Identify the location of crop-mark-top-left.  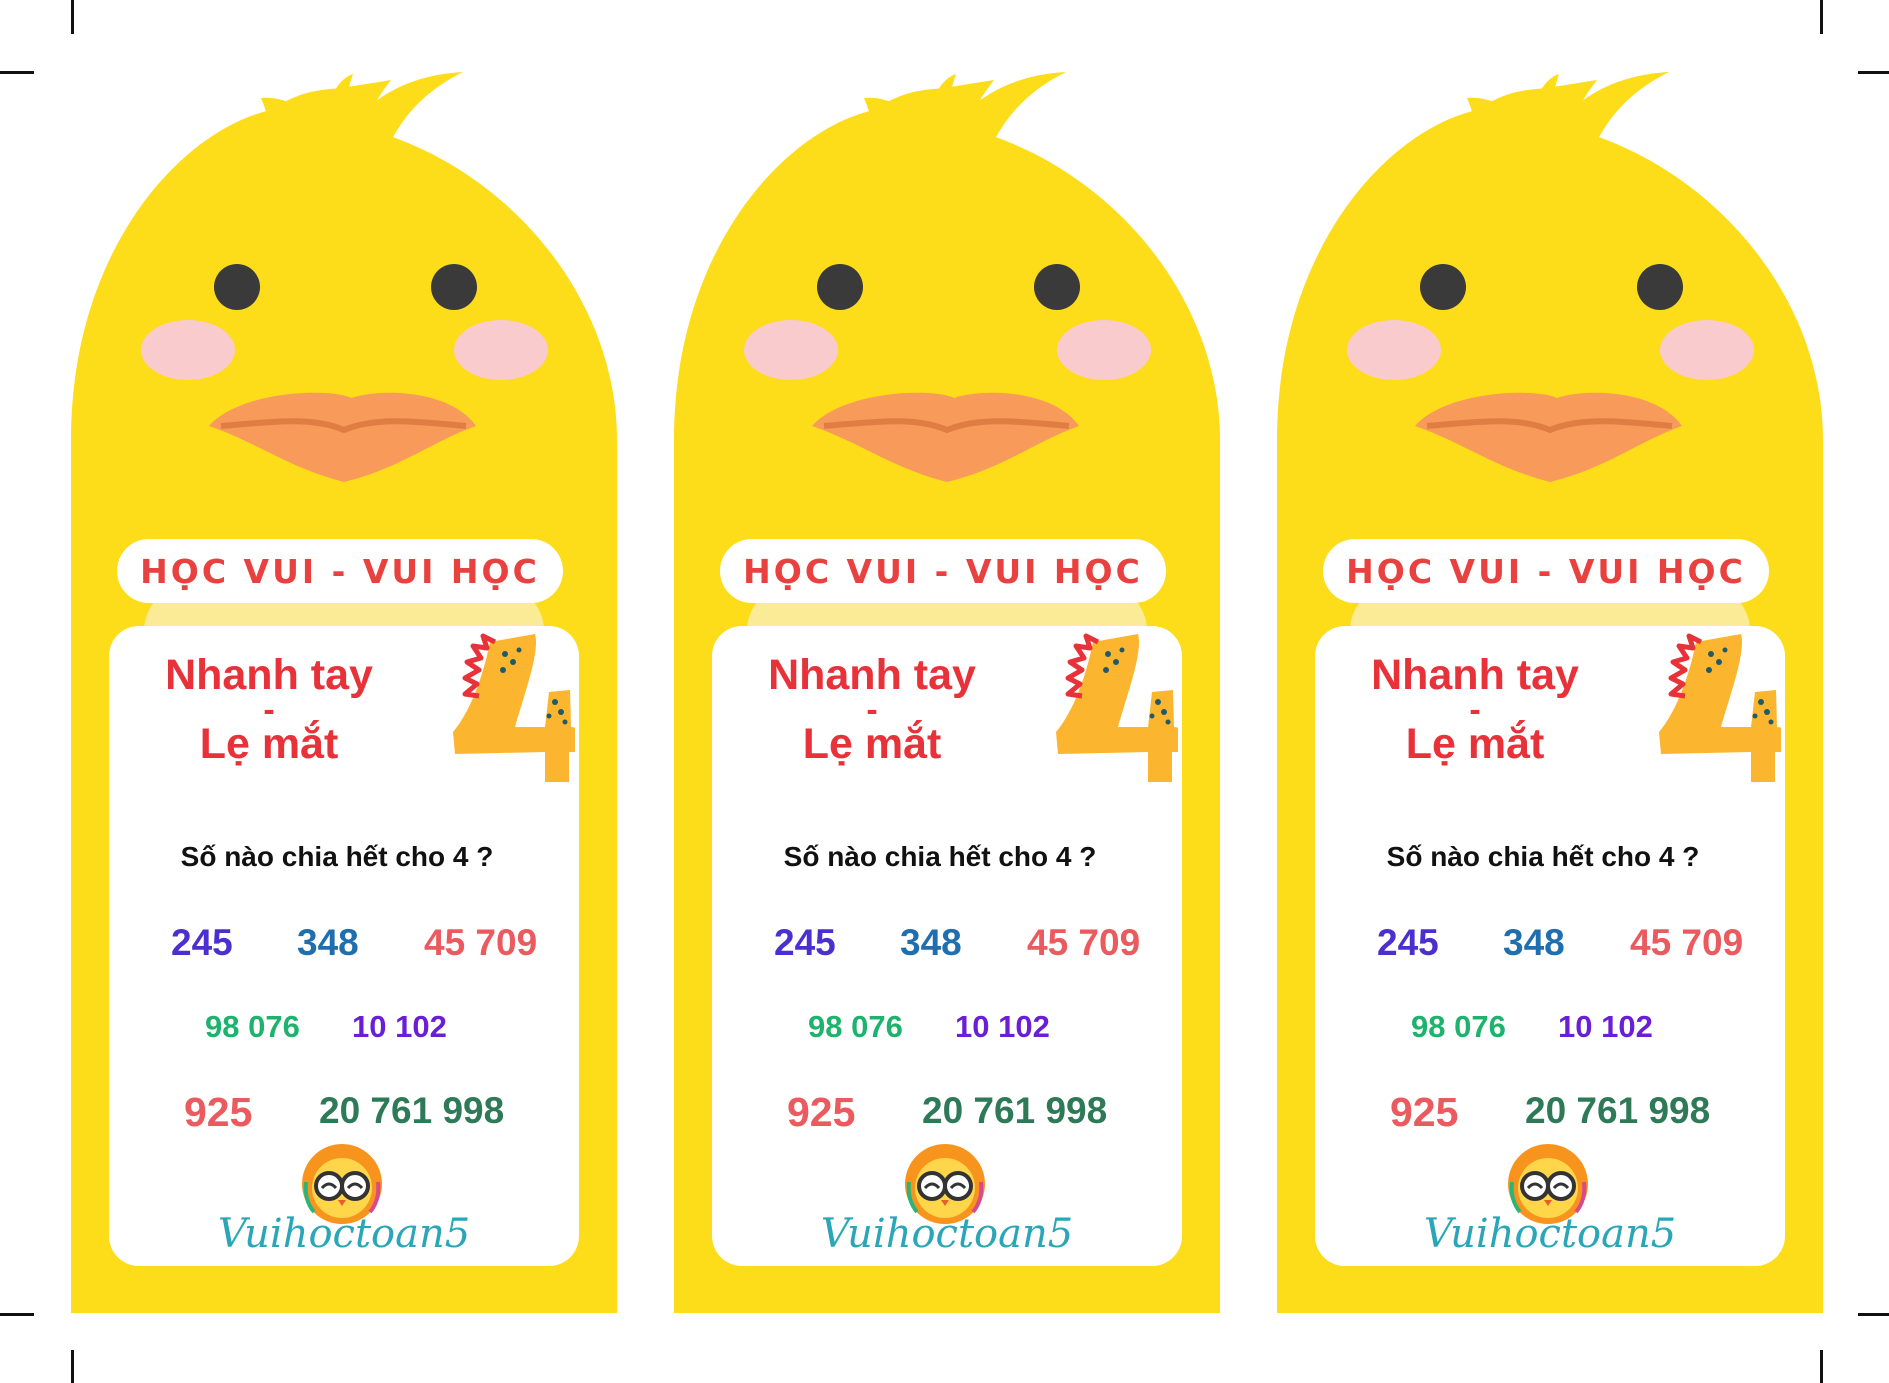
(72, 17).